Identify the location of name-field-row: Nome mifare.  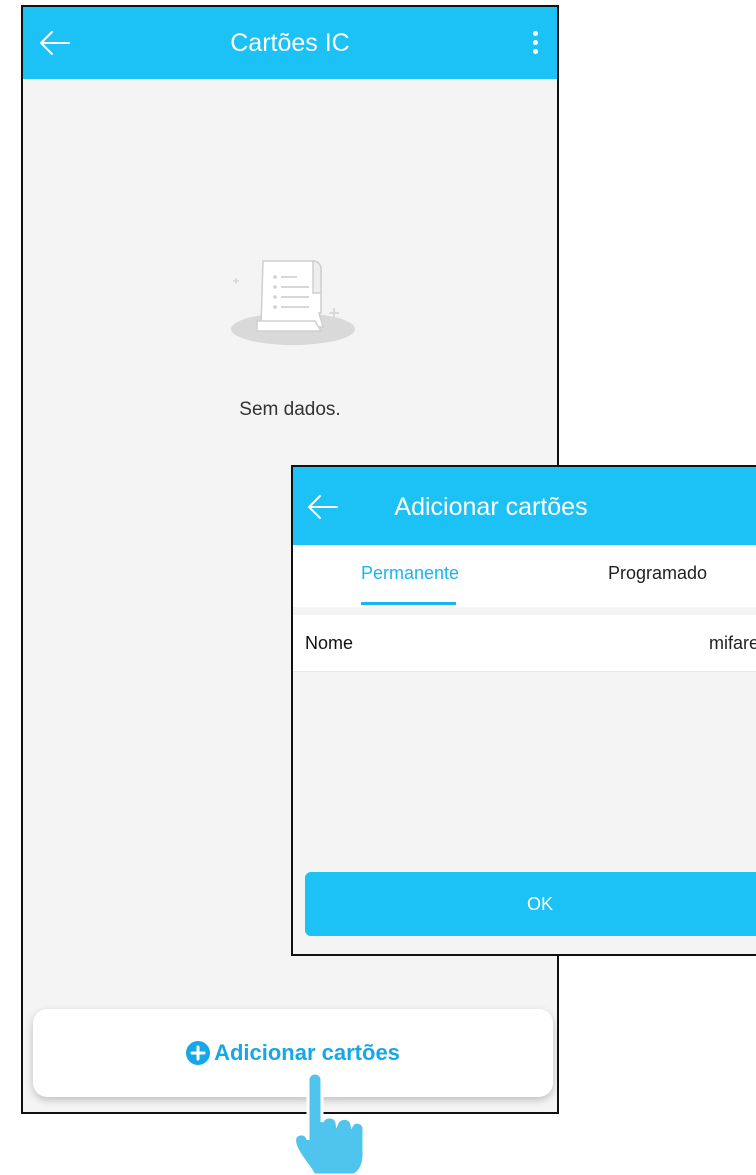
(524, 643).